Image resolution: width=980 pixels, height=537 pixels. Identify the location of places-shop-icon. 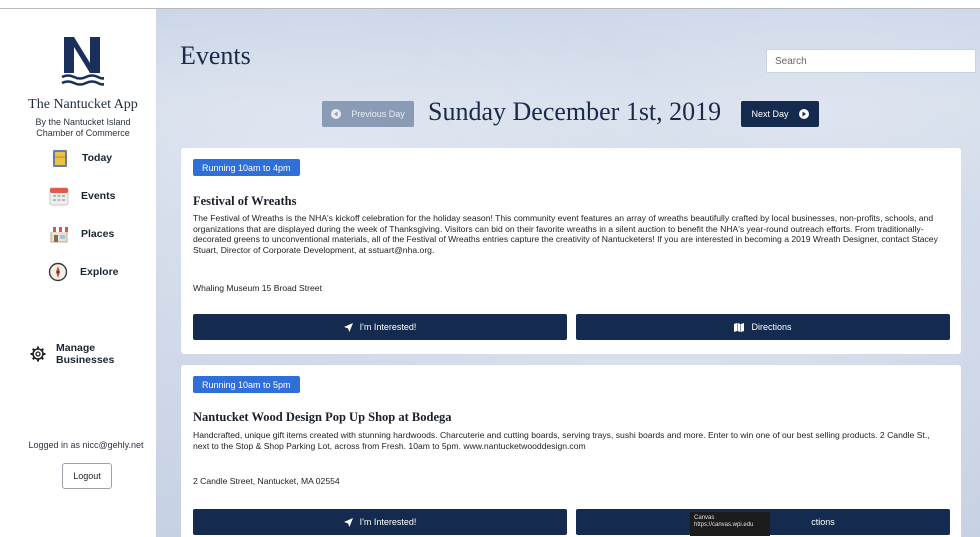
(59, 234).